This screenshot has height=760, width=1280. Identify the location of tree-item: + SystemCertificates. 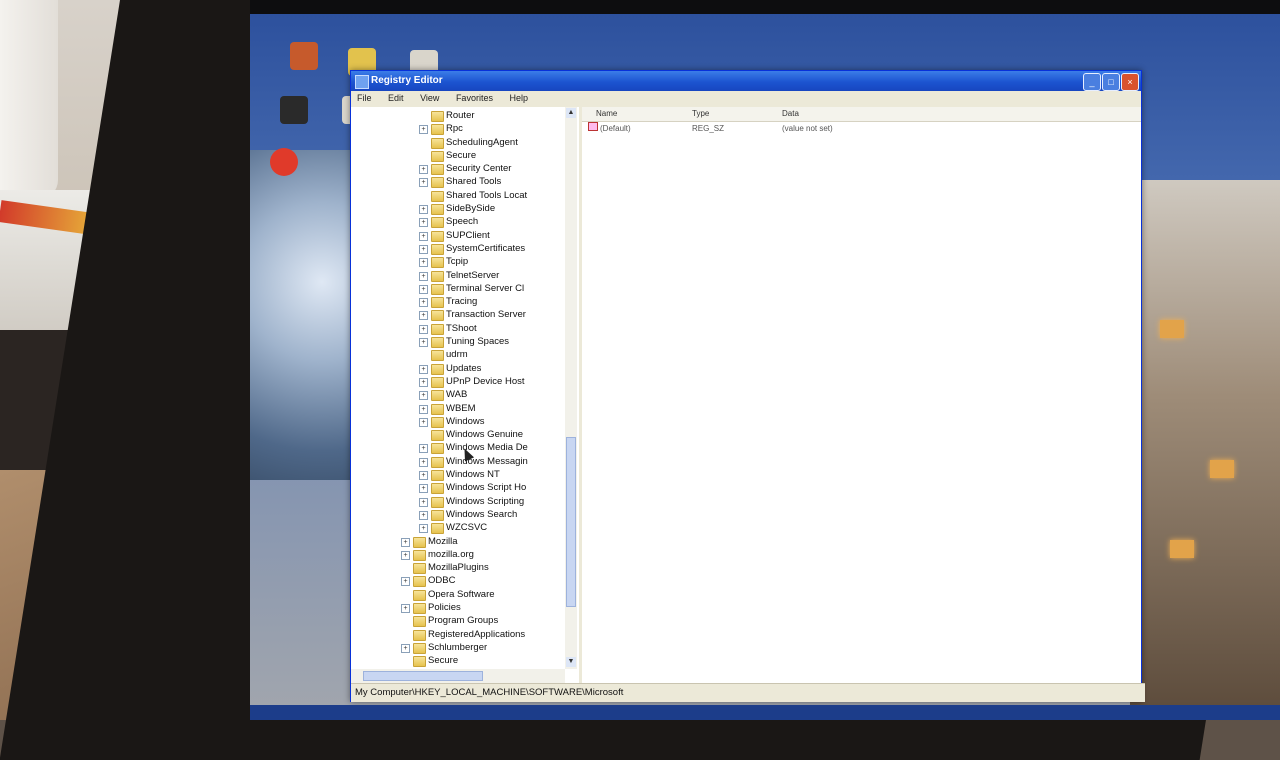
(465, 248).